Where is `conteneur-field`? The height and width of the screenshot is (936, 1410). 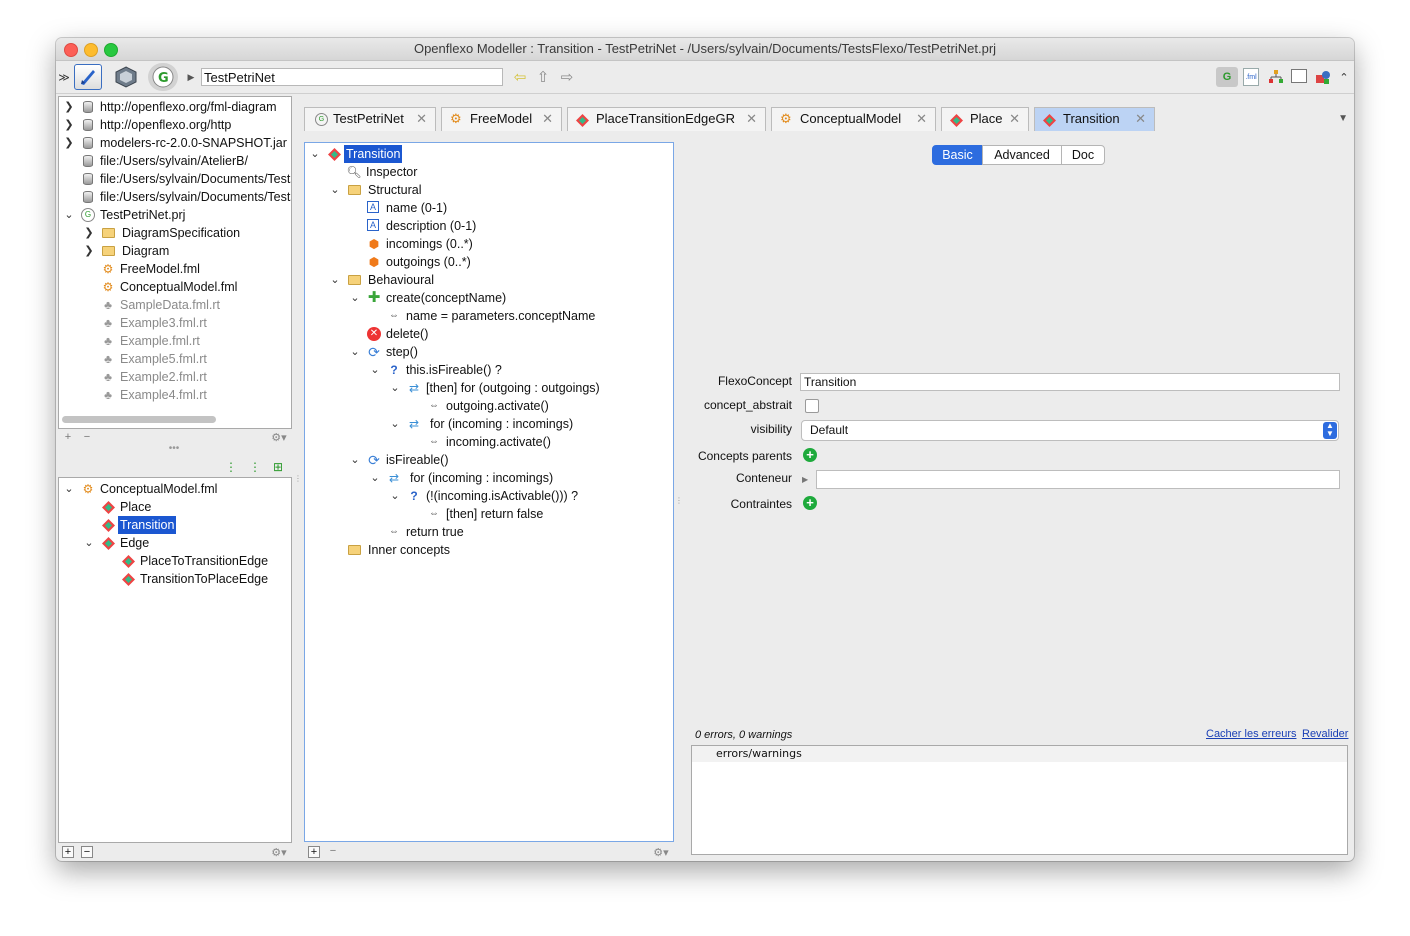
conteneur-field is located at coordinates (1078, 479).